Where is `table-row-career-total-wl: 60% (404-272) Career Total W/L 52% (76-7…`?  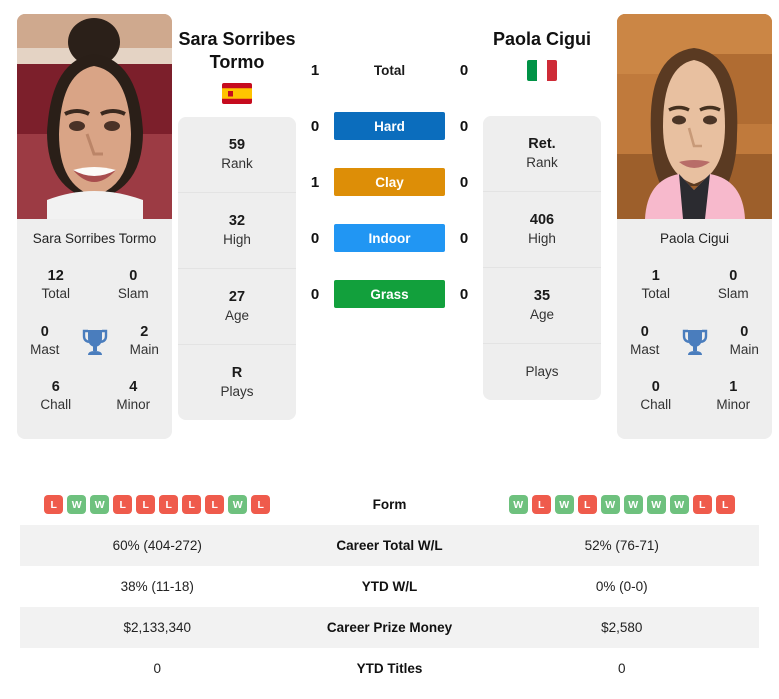
table-row-career-total-wl: 60% (404-272) Career Total W/L 52% (76-7… is located at coordinates (389, 545).